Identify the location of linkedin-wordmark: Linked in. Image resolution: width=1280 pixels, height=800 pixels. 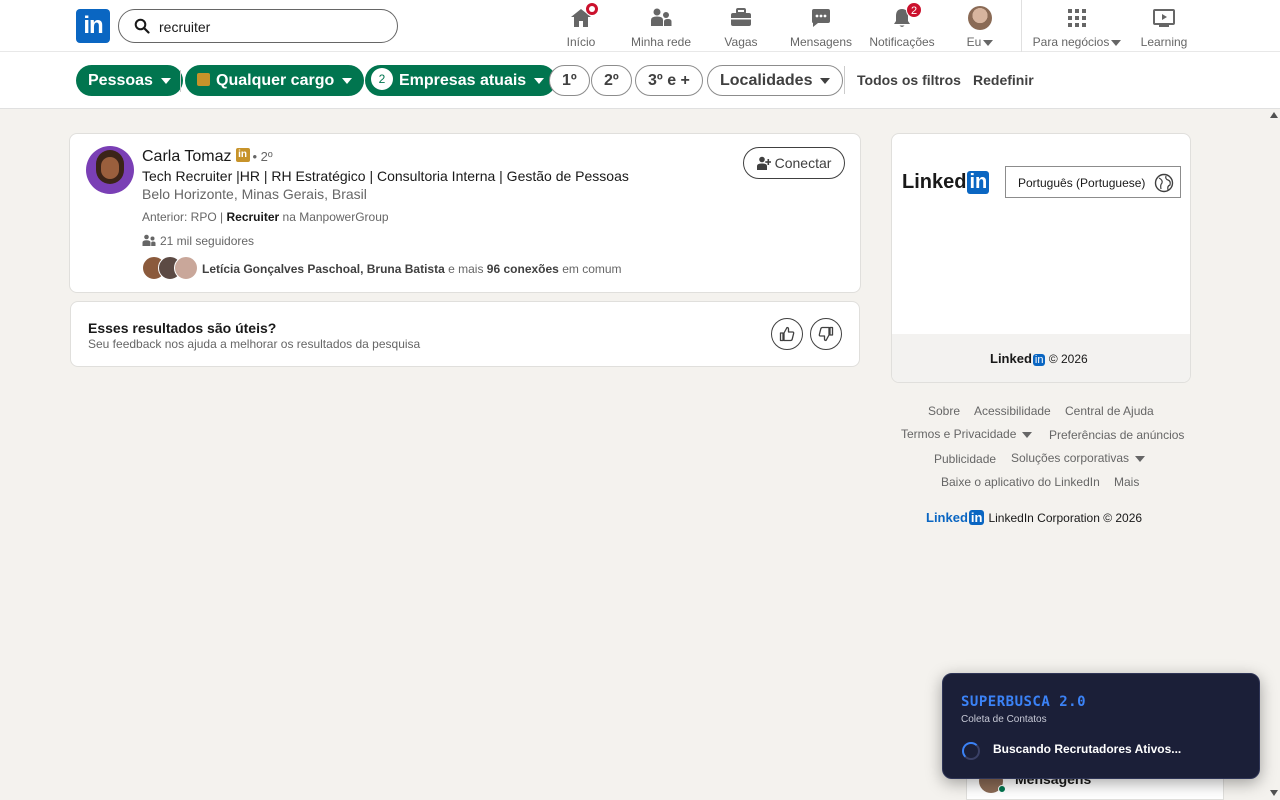
(946, 182).